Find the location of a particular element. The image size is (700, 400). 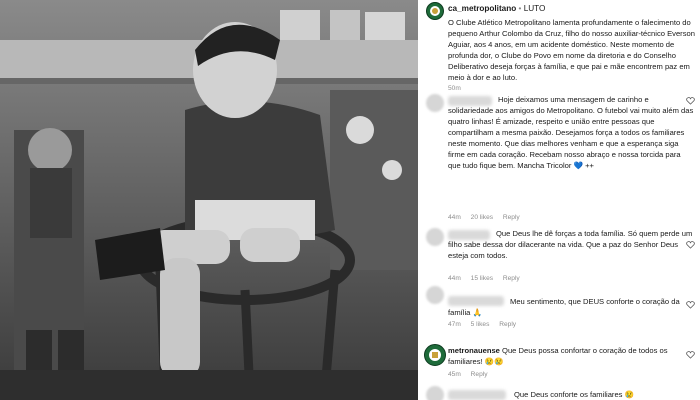

comment-meta: 44m 20 likes Reply is located at coordinates (488, 217).